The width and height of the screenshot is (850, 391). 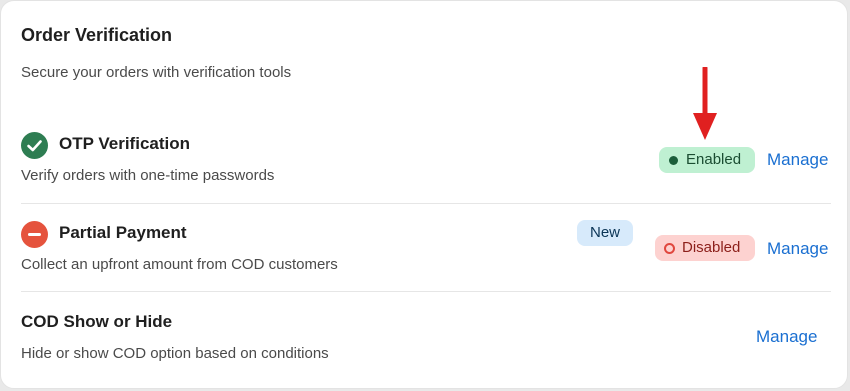 I want to click on card-title: Order Verification, so click(x=97, y=35).